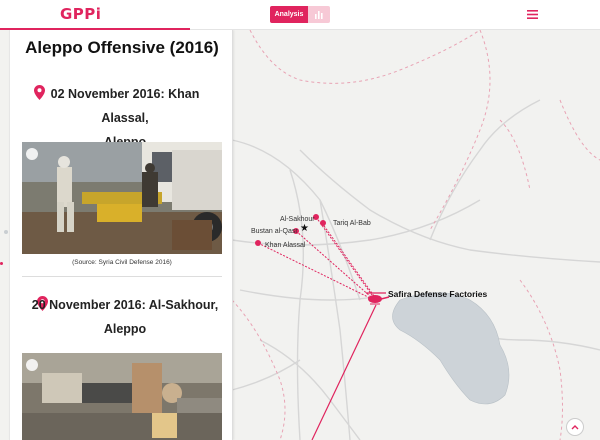  I want to click on left-strip, so click(4, 235).